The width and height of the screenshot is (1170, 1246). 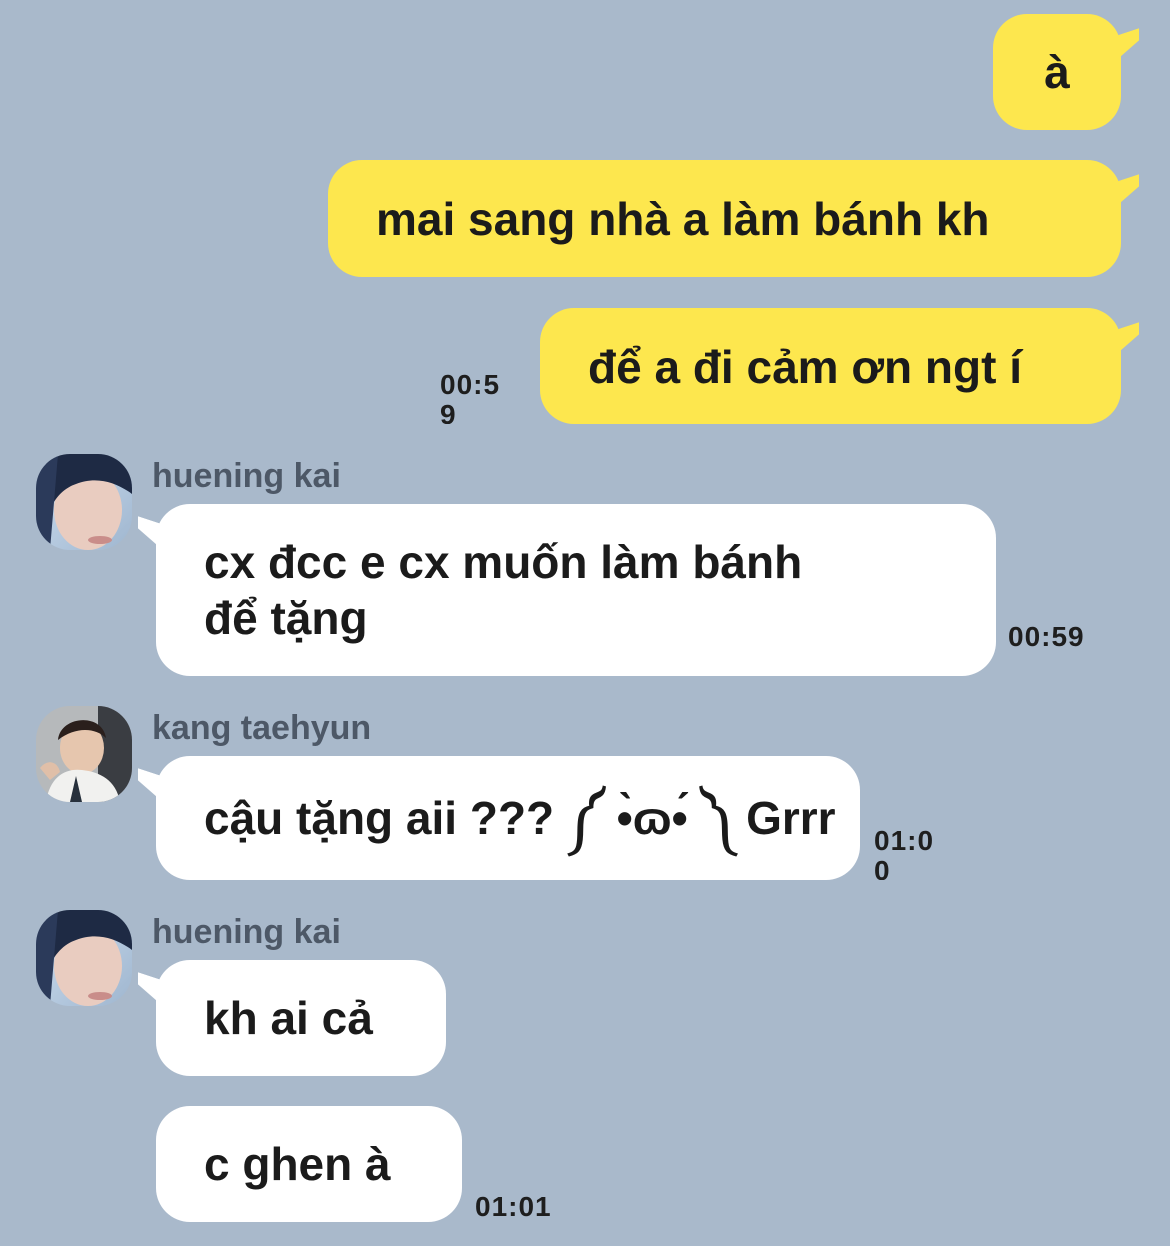 I want to click on incoming-message-bubble: c ghen à, so click(x=309, y=1164).